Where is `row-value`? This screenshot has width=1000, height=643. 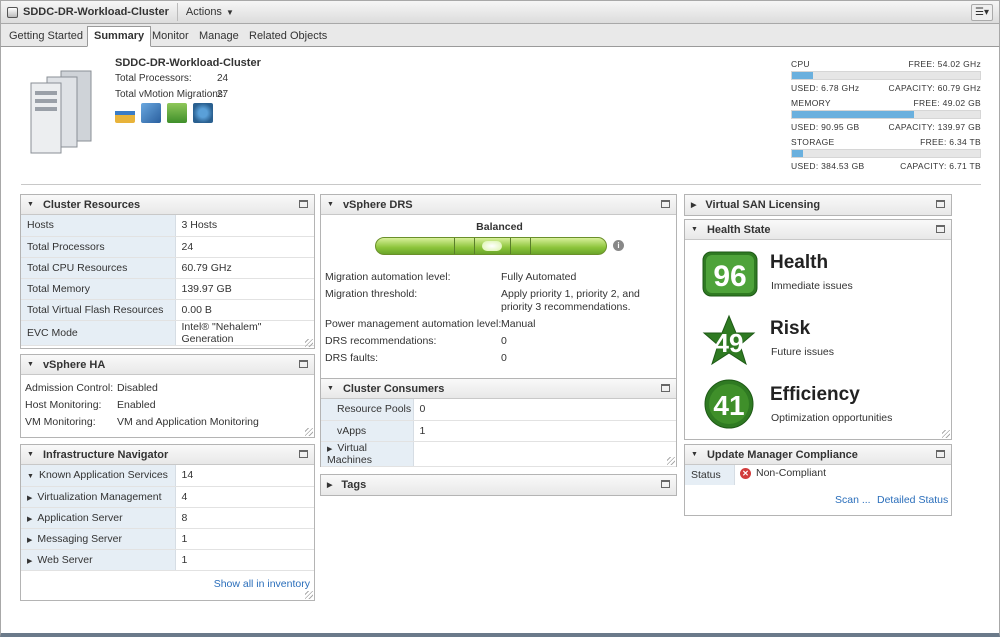
row-value is located at coordinates (544, 454).